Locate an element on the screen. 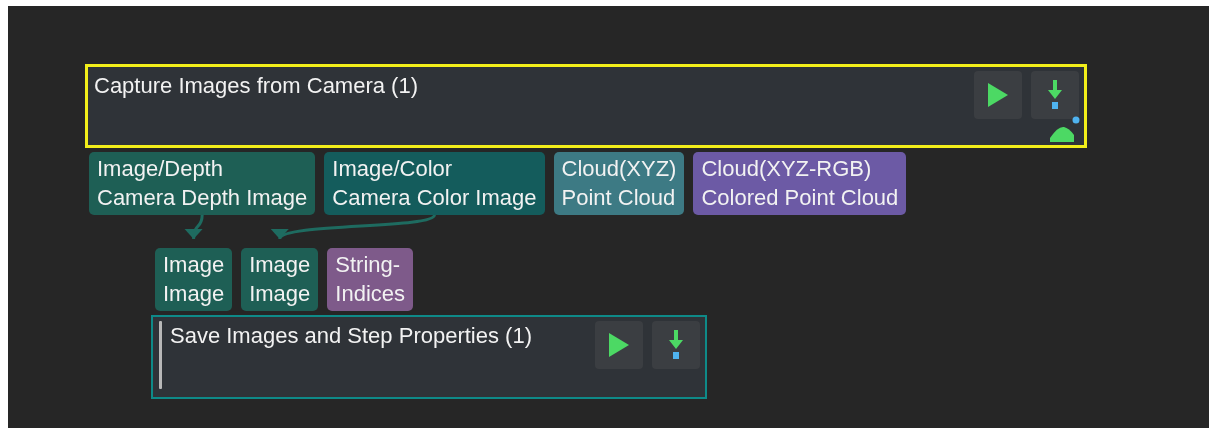 This screenshot has height=428, width=1209. port-label: Cloud(XYZ) Point Cloud is located at coordinates (619, 183).